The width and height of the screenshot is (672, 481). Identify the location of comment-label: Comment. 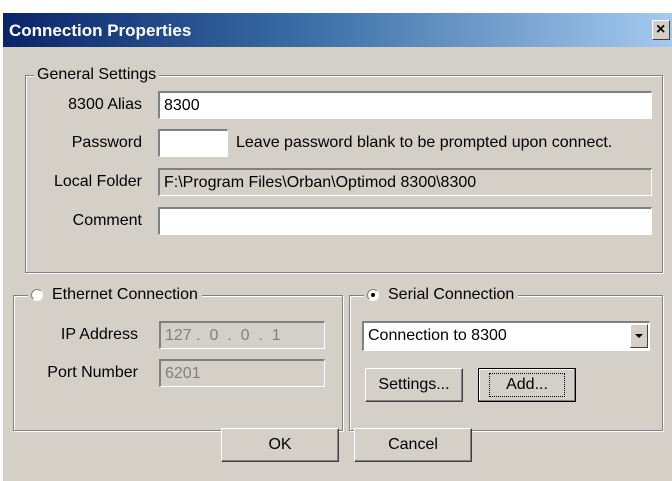
(107, 220).